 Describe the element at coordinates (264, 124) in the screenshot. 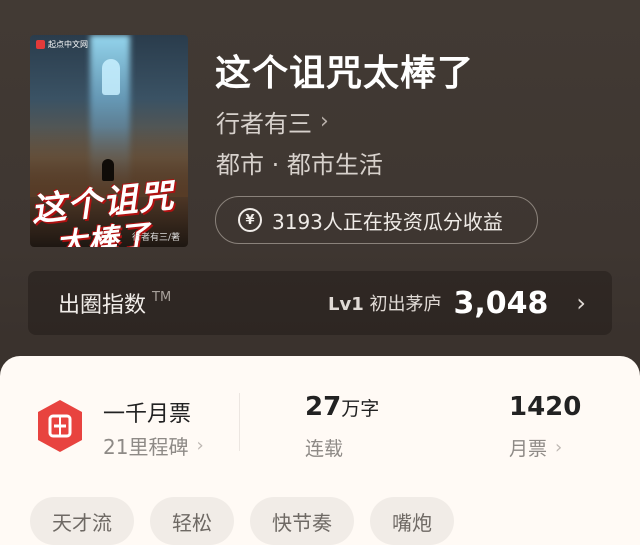

I see `author-name: 行者有三` at that location.